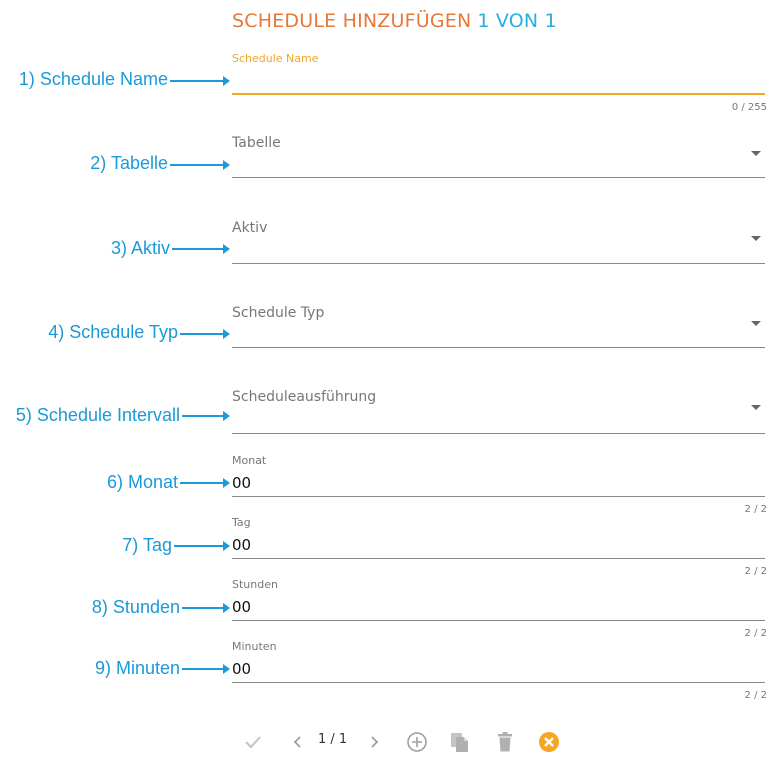  What do you see at coordinates (298, 742) in the screenshot?
I see `chevron-left-icon` at bounding box center [298, 742].